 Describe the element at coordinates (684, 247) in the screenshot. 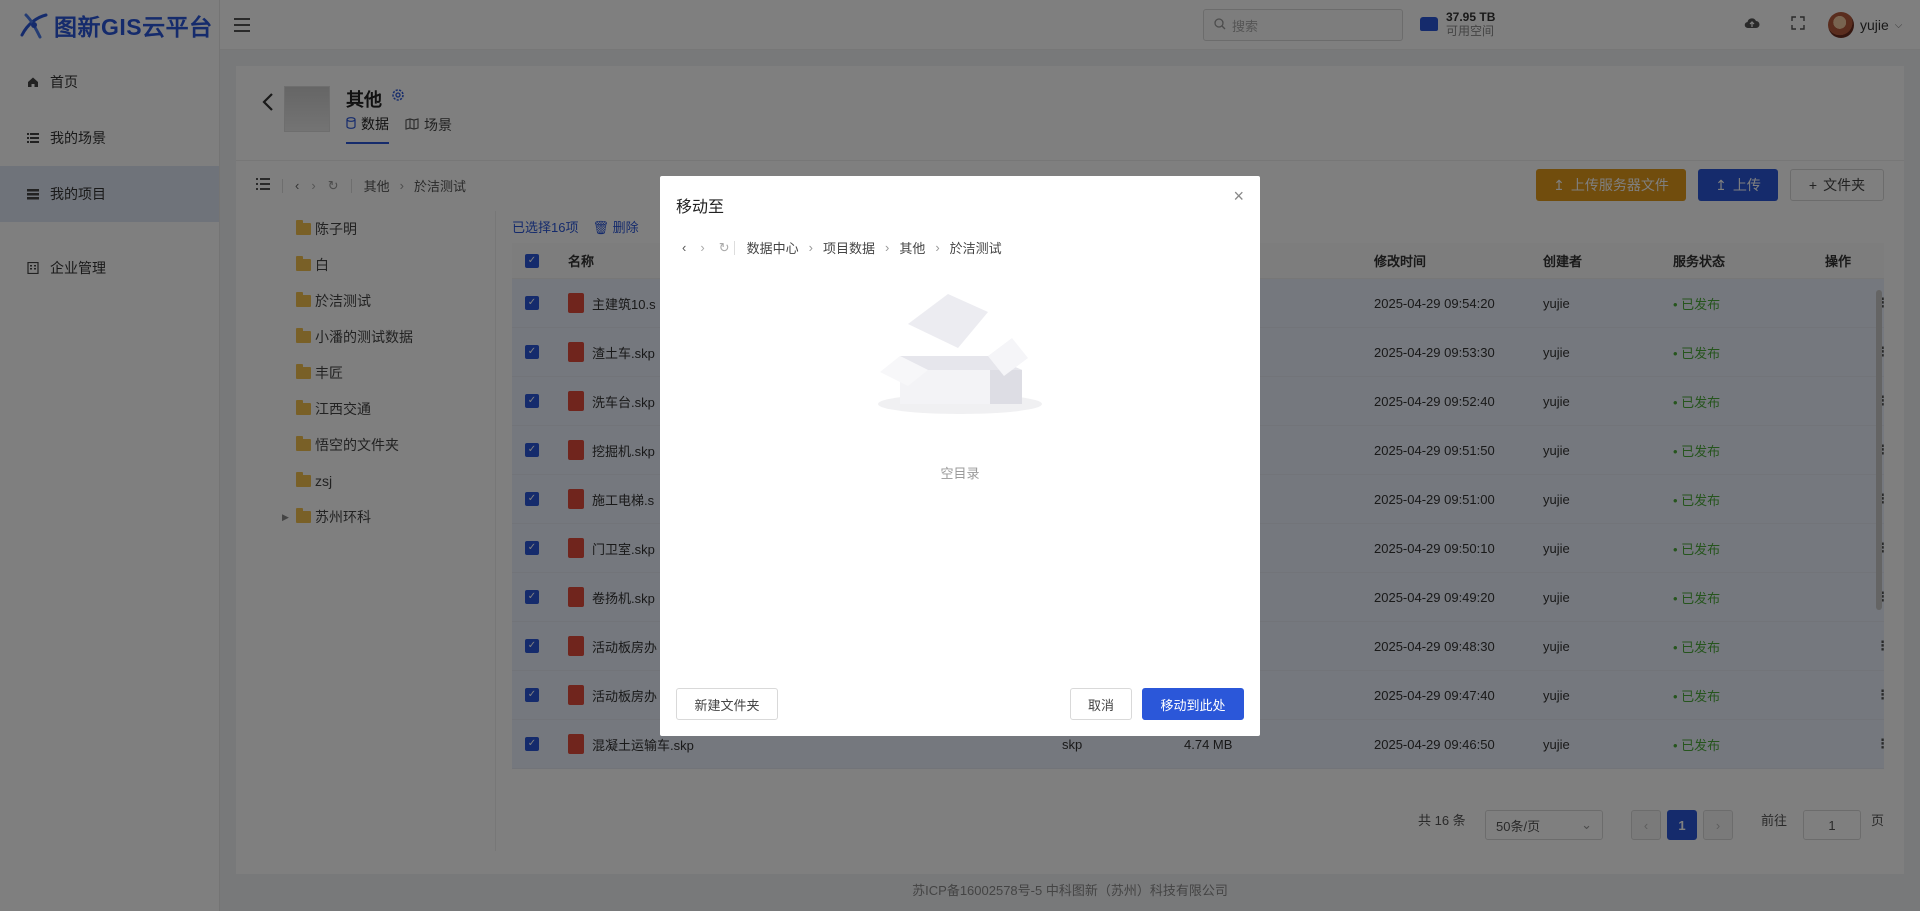

I see `nav-back-icon: ‹` at that location.